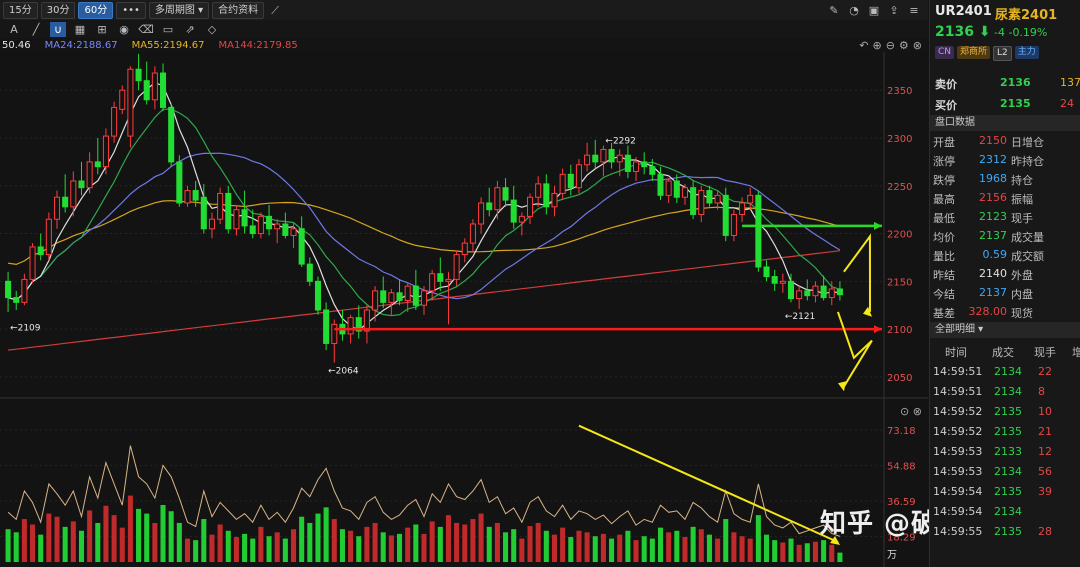 The image size is (1080, 567). What do you see at coordinates (58, 29) in the screenshot?
I see `magnet-icon: ∪` at bounding box center [58, 29].